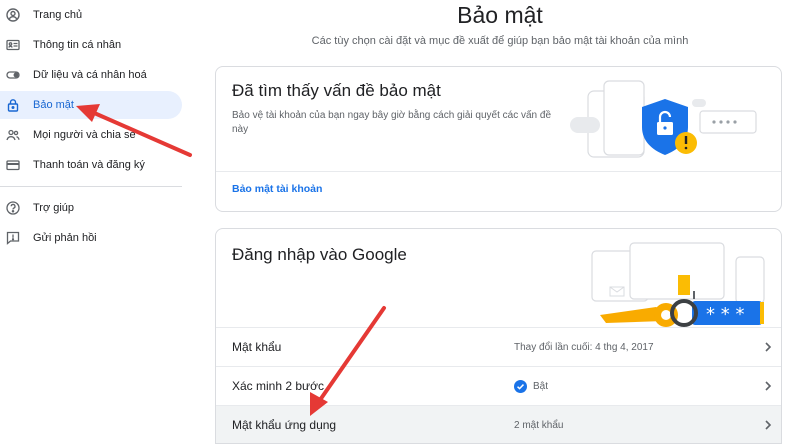 The height and width of the screenshot is (448, 800). What do you see at coordinates (13, 135) in the screenshot?
I see `people-icon` at bounding box center [13, 135].